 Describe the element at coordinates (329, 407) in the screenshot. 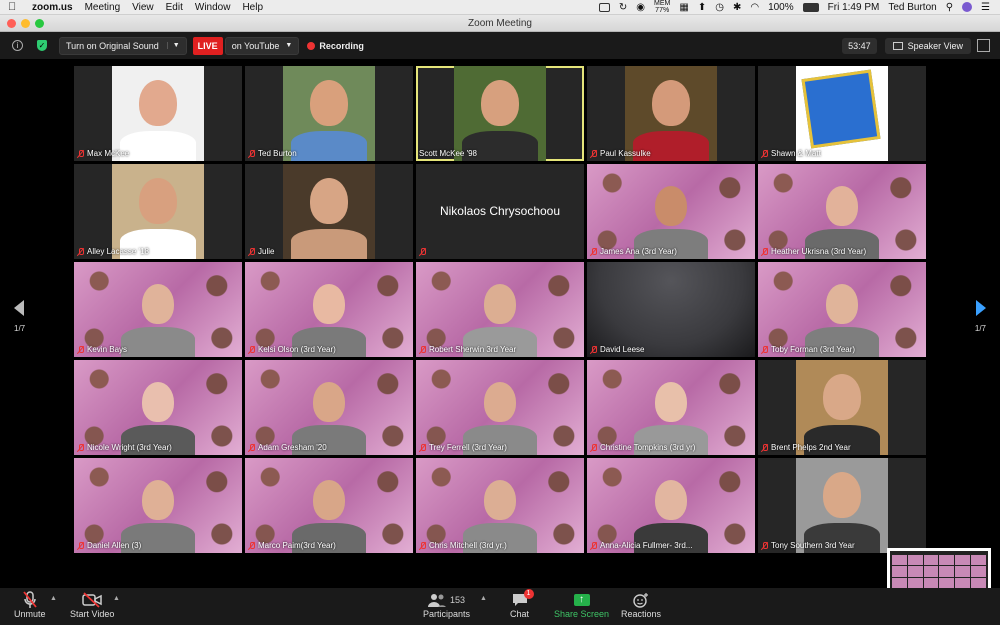

I see `participant-tile: Adam Gresham '20` at that location.